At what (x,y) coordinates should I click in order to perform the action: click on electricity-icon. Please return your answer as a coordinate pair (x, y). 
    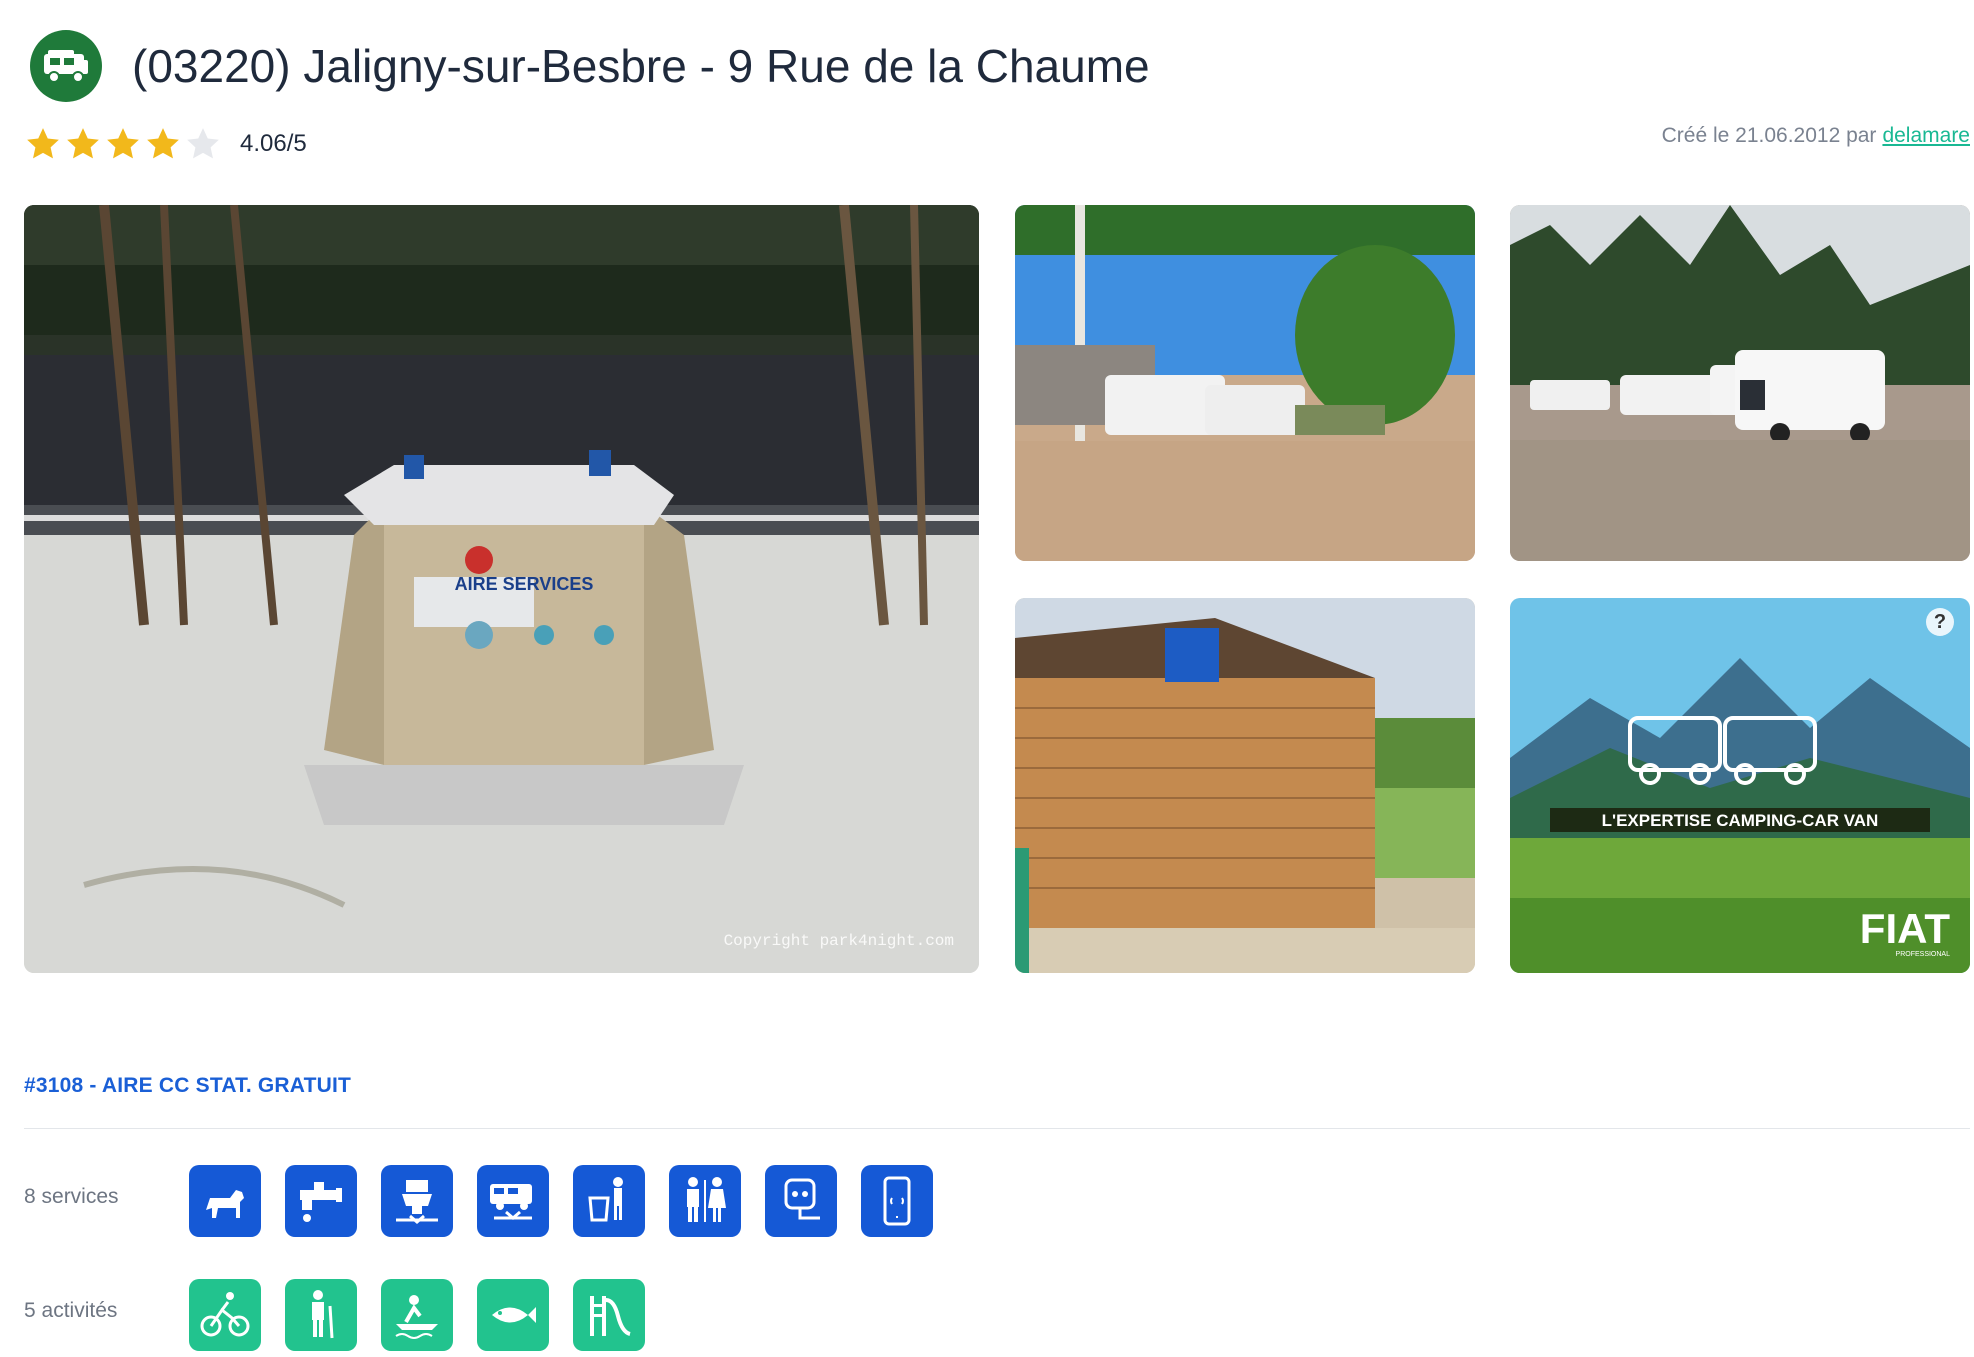
    Looking at the image, I should click on (801, 1201).